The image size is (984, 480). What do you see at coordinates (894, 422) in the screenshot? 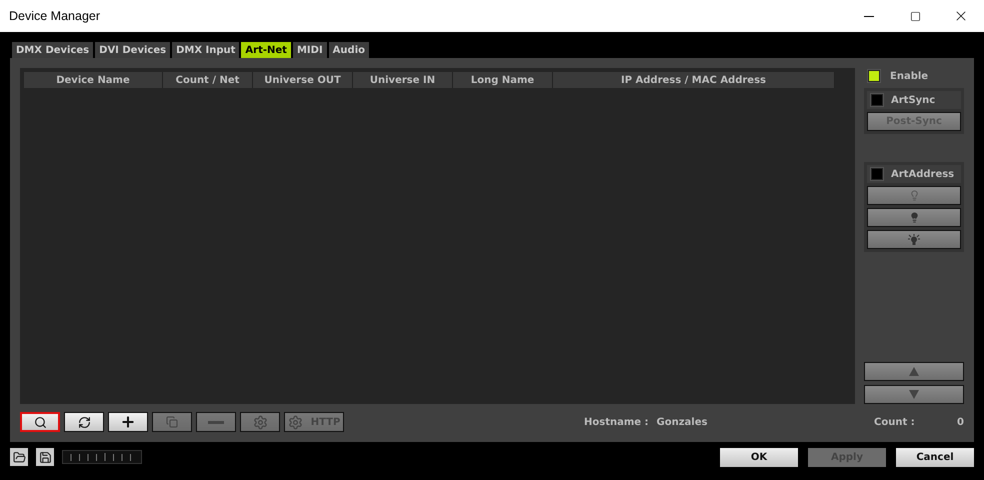
I see `count-label: Count :` at bounding box center [894, 422].